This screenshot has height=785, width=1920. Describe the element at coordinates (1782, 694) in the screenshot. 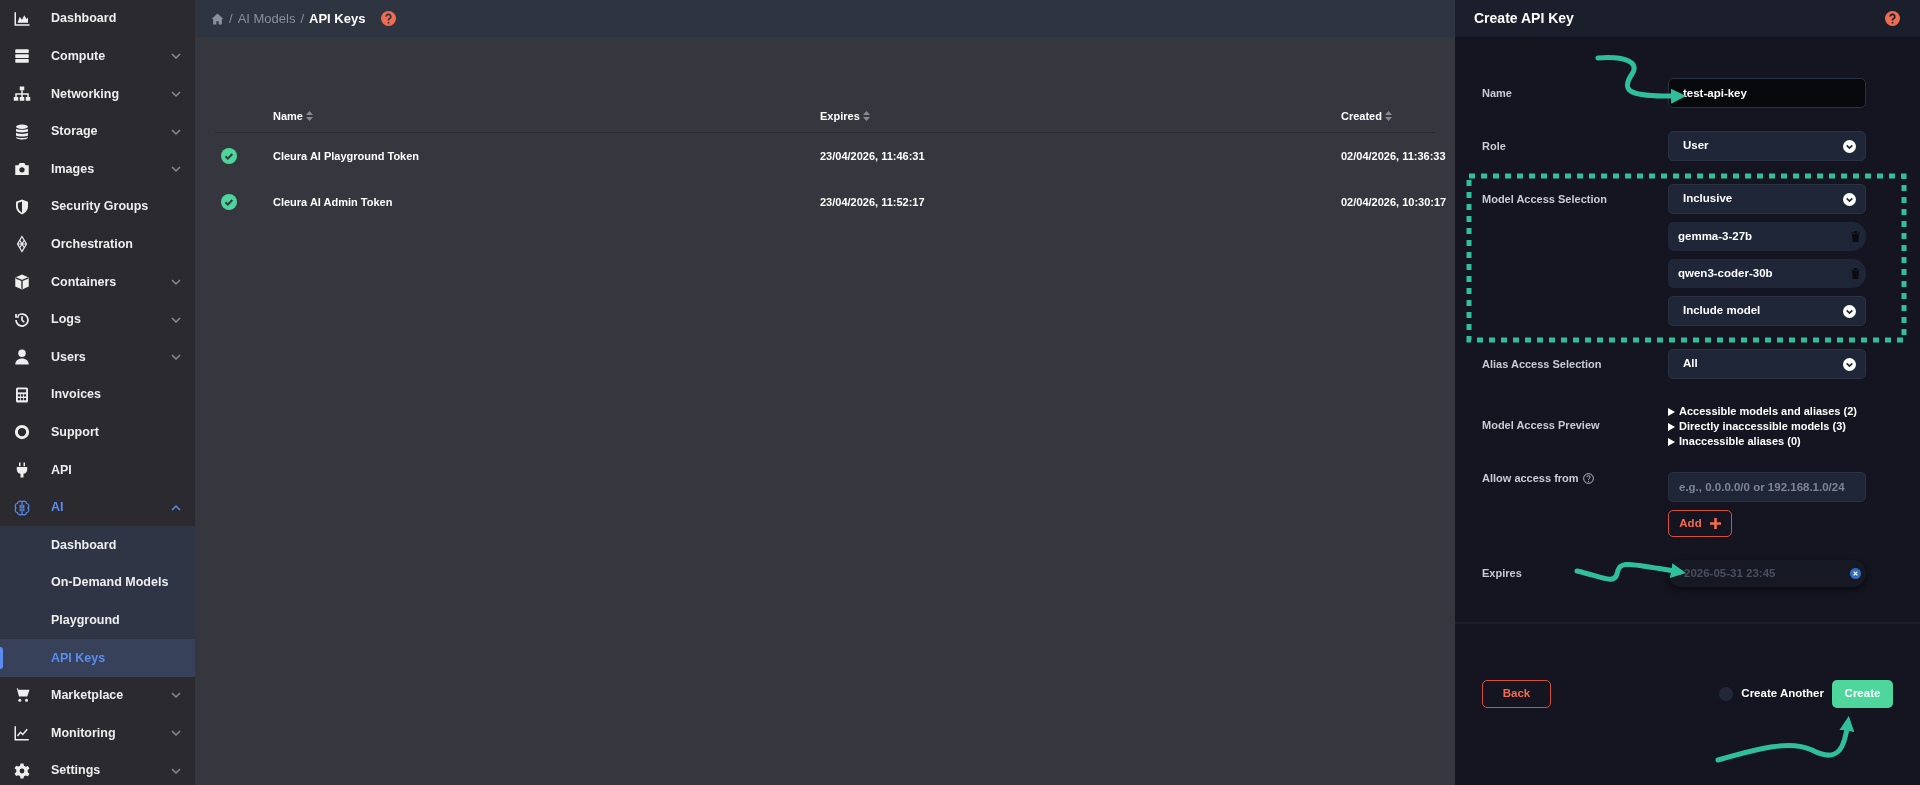

I see `toggle-label: Create Another` at that location.